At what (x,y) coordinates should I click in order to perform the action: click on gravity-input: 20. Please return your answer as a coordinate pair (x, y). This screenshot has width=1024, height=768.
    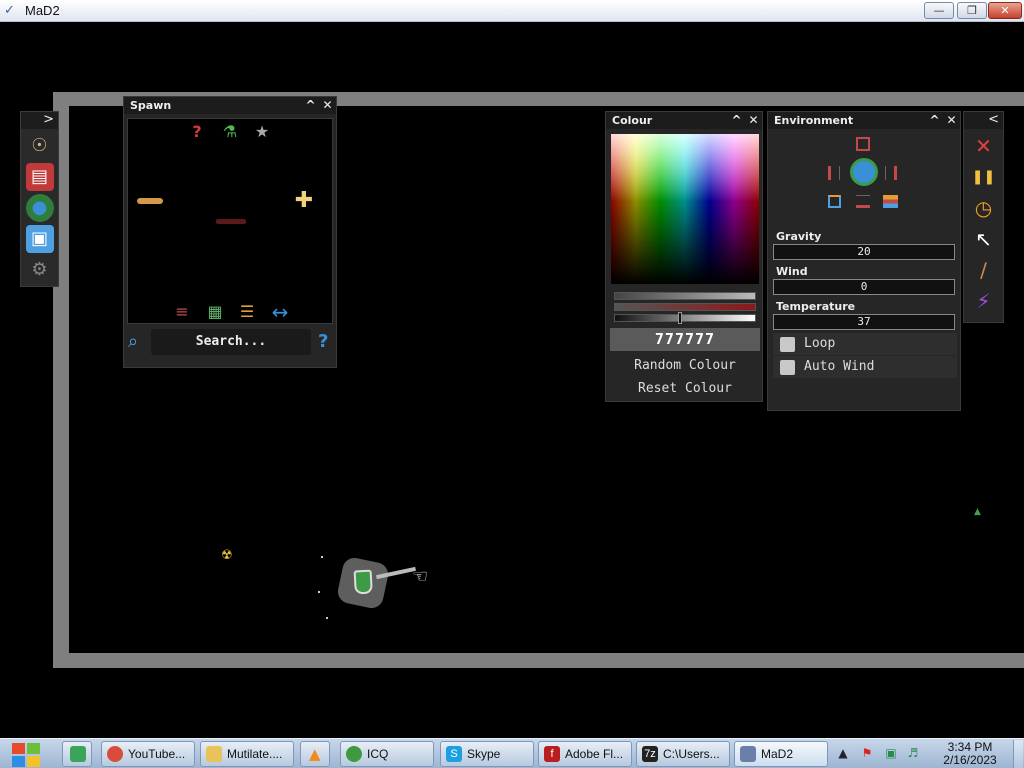
    Looking at the image, I should click on (864, 252).